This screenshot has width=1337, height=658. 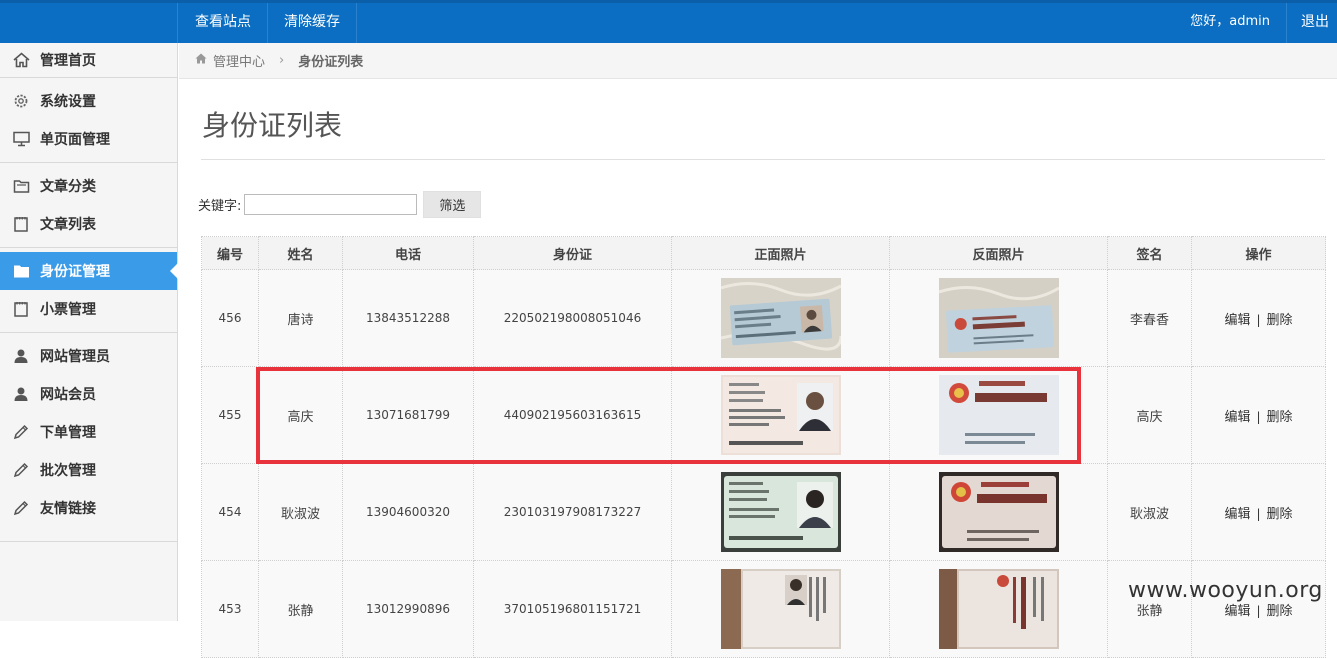 What do you see at coordinates (272, 125) in the screenshot?
I see `page-title: 身份证列表` at bounding box center [272, 125].